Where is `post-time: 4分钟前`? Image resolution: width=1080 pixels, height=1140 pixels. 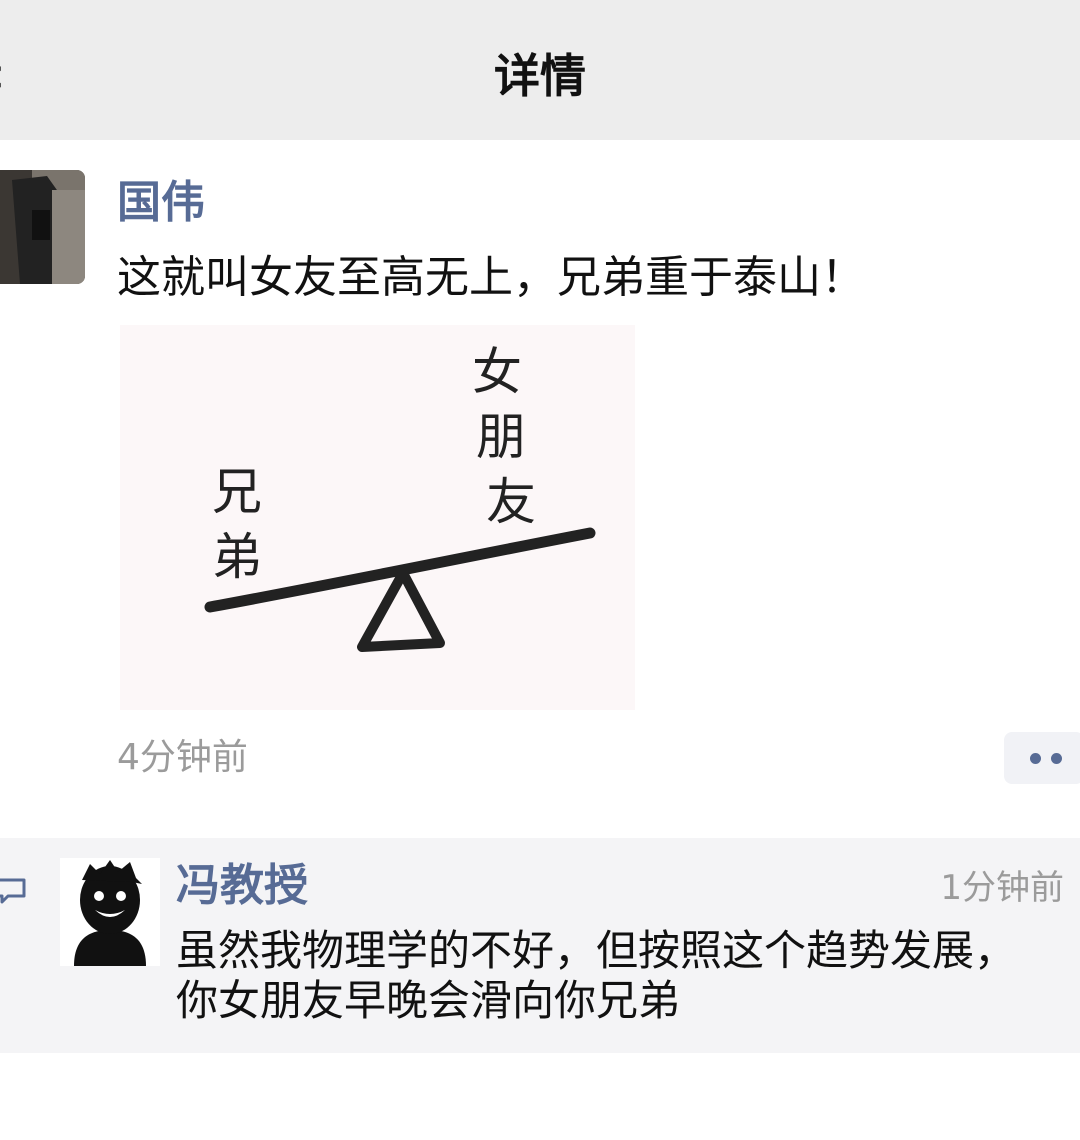
post-time: 4分钟前 is located at coordinates (182, 757).